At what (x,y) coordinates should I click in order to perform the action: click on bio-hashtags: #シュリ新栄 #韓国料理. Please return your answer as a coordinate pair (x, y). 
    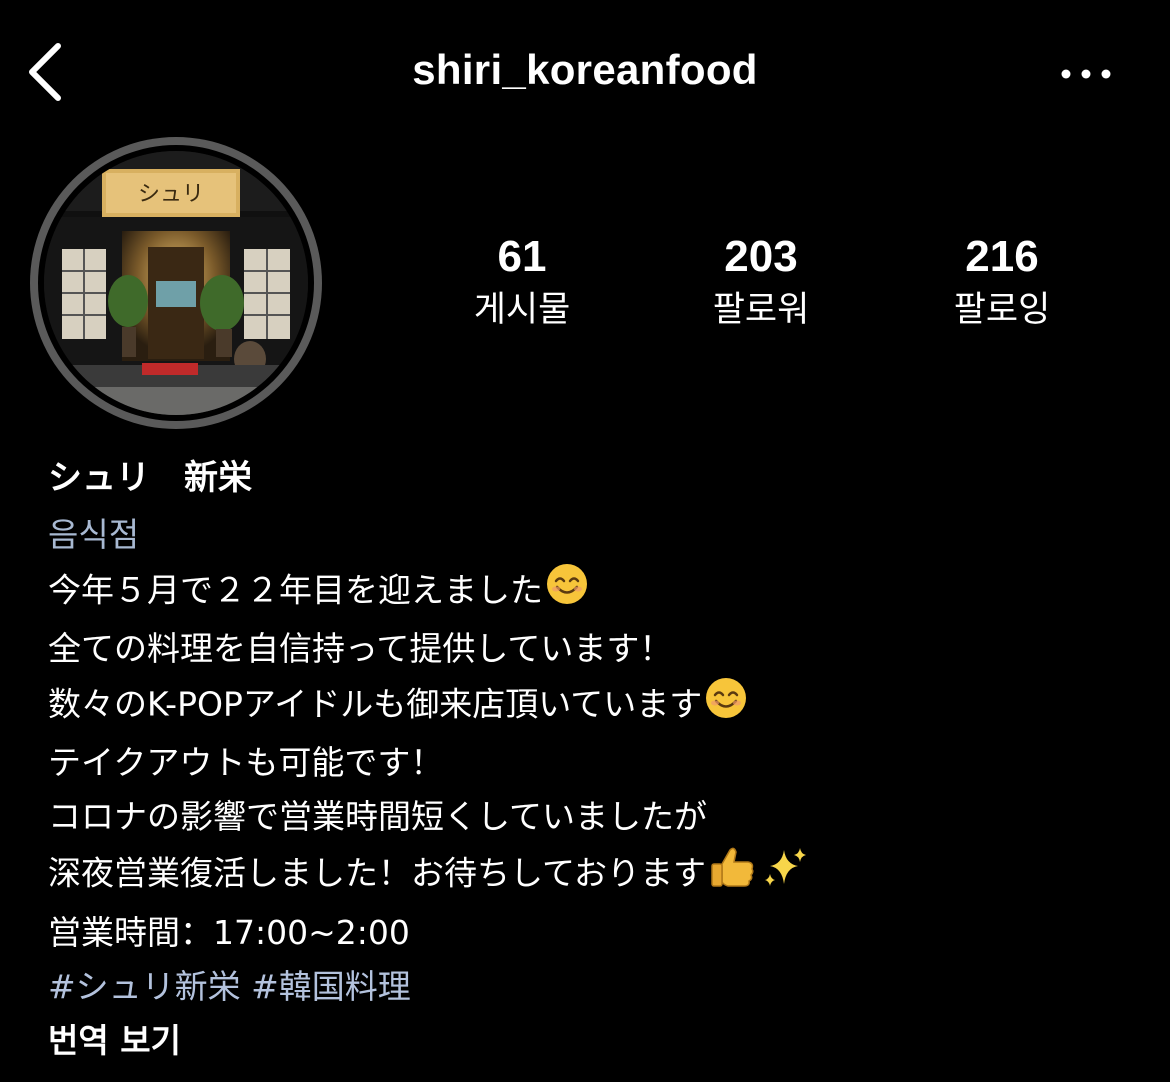
    Looking at the image, I should click on (598, 987).